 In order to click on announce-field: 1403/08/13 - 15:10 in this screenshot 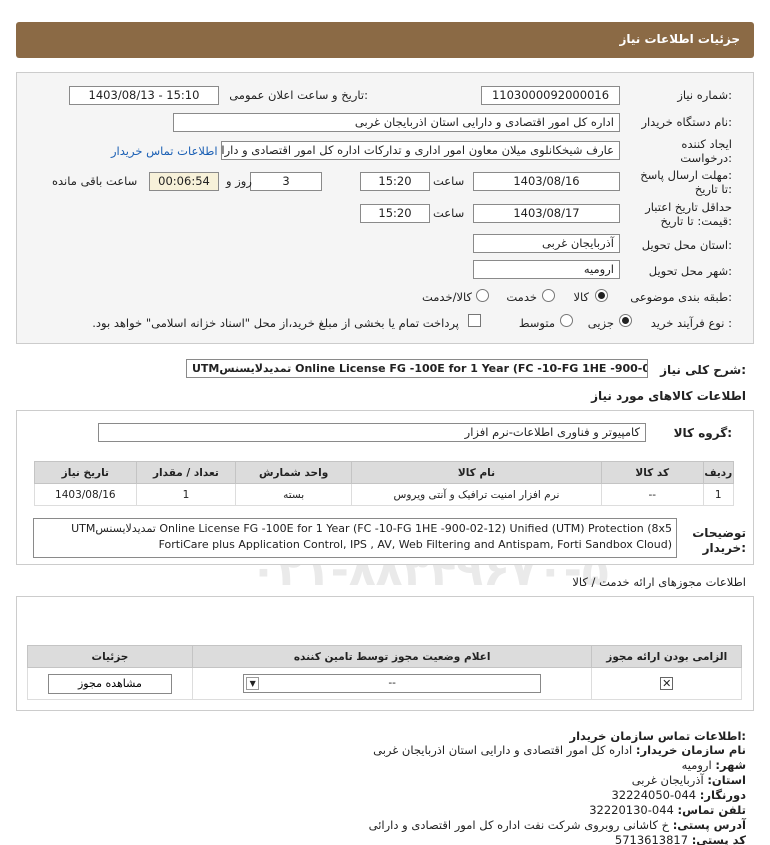, I will do `click(144, 95)`.